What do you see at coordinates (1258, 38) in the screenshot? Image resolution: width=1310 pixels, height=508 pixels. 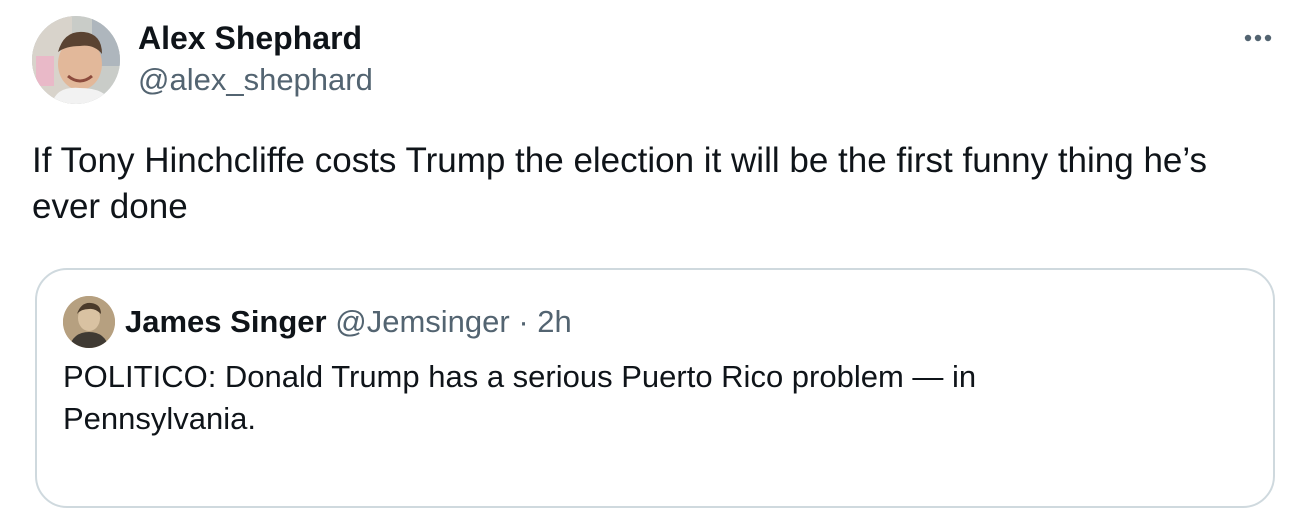 I see `more-horizontal-icon` at bounding box center [1258, 38].